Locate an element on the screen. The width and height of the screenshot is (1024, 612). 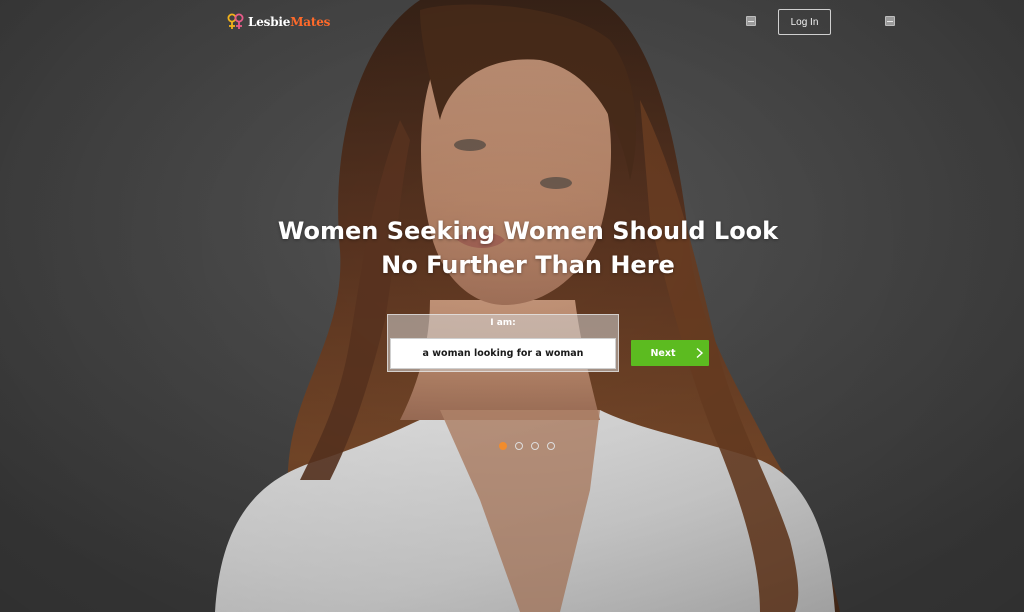
search-form: I am: a woman looking for a woman is located at coordinates (503, 343).